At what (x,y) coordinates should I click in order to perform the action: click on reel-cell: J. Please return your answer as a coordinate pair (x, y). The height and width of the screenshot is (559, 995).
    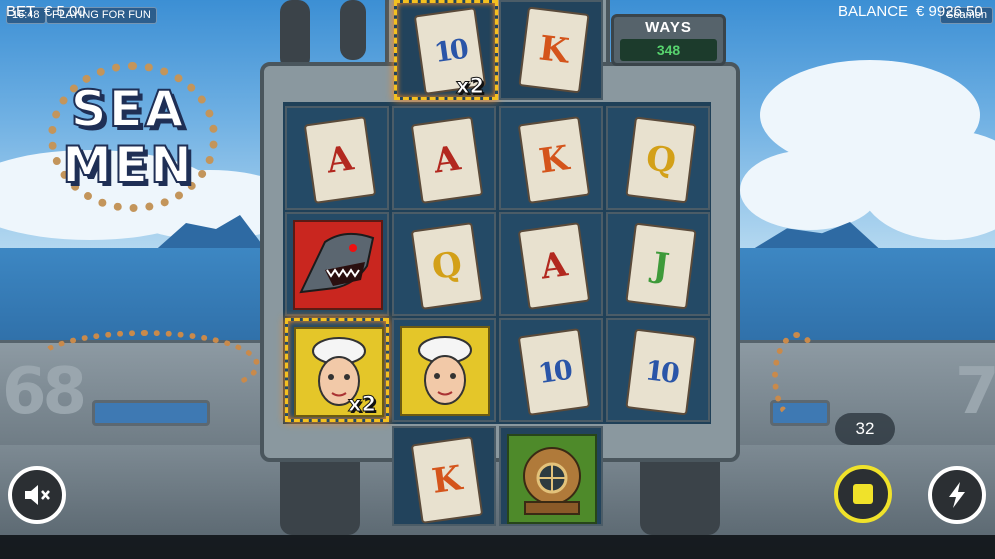
    Looking at the image, I should click on (658, 264).